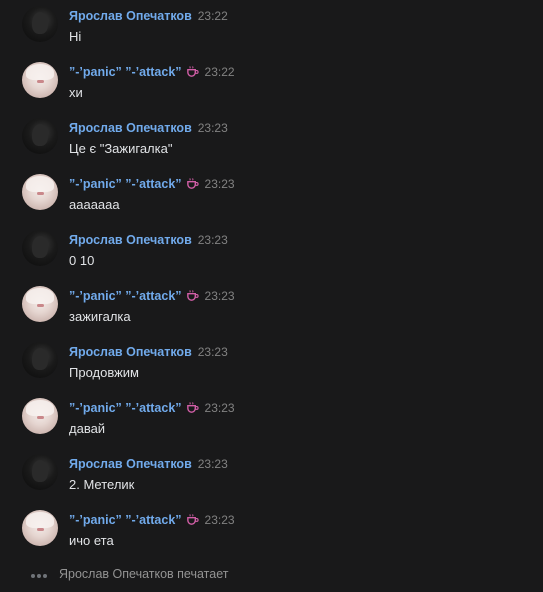 The image size is (543, 592). I want to click on message-item: ”-’panic” ”-’attack” 23:22 хи, so click(272, 84).